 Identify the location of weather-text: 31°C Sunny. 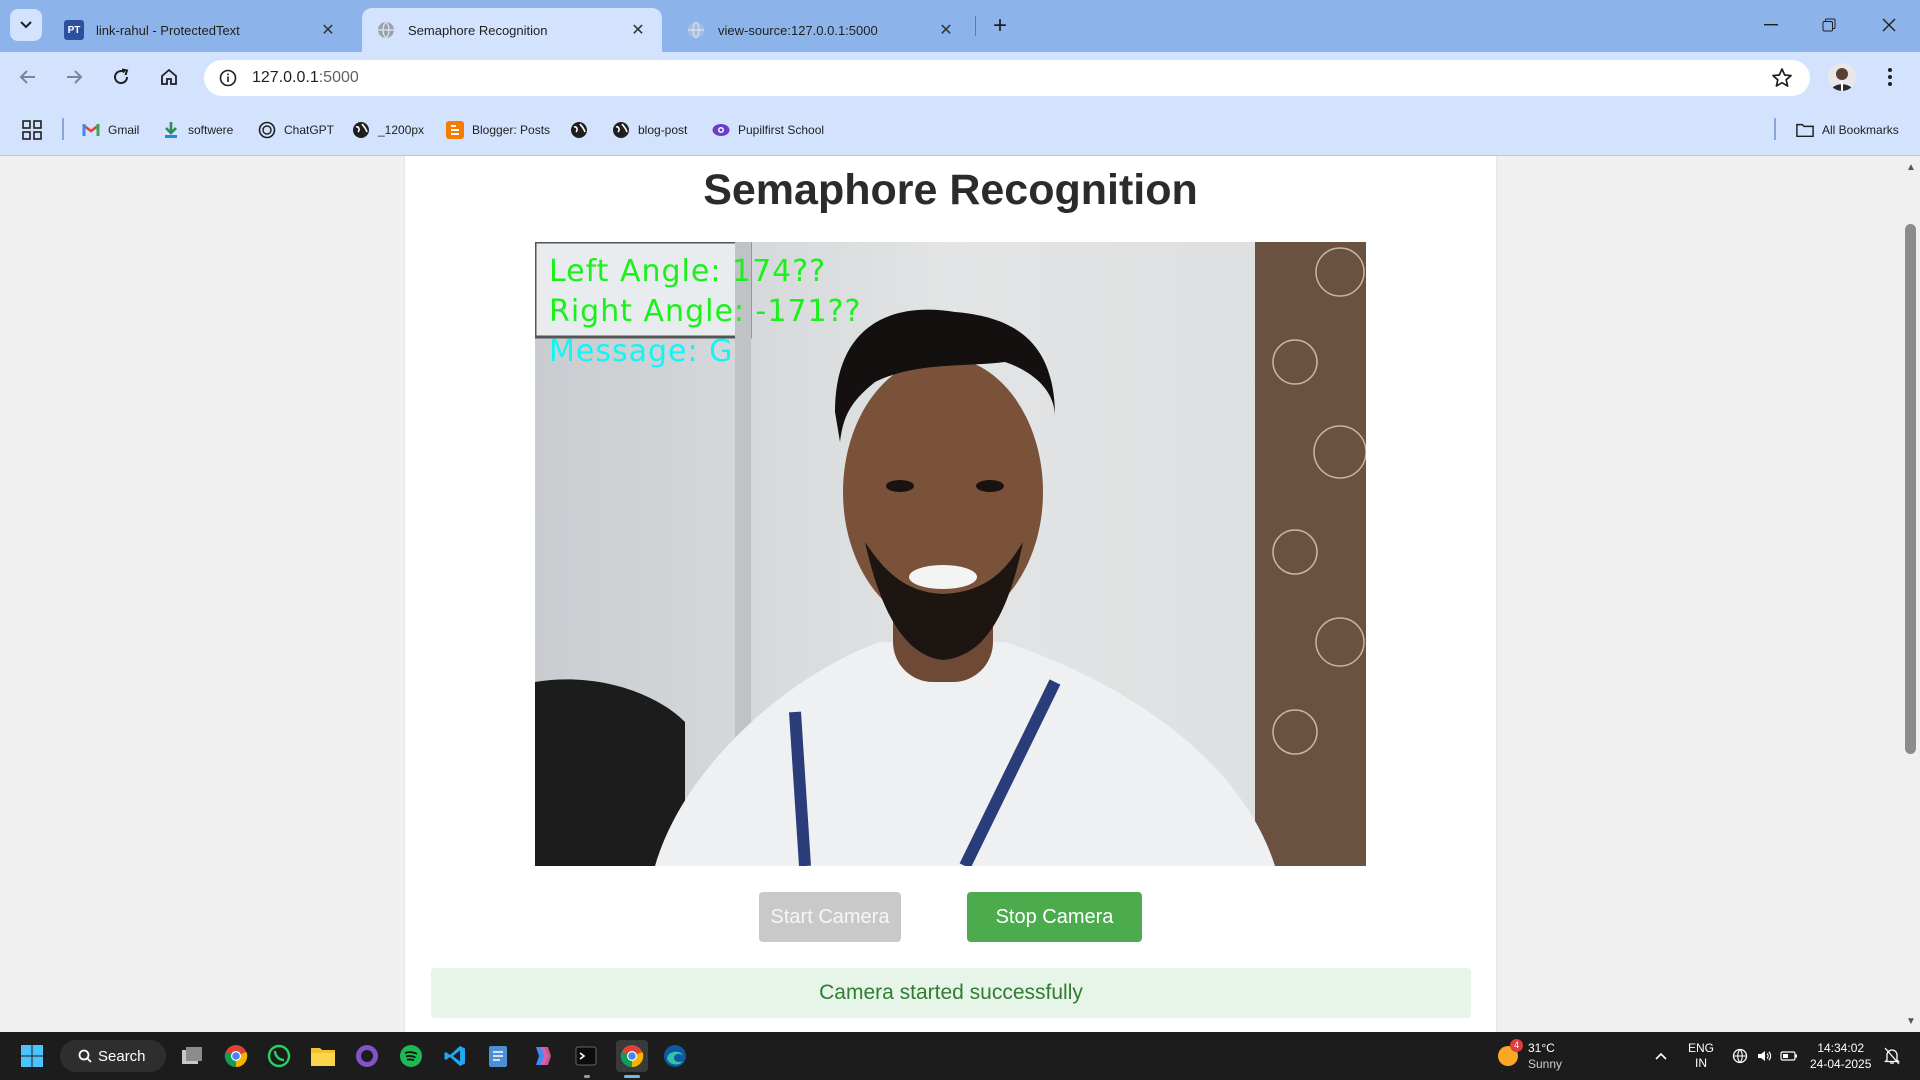
(1545, 1056).